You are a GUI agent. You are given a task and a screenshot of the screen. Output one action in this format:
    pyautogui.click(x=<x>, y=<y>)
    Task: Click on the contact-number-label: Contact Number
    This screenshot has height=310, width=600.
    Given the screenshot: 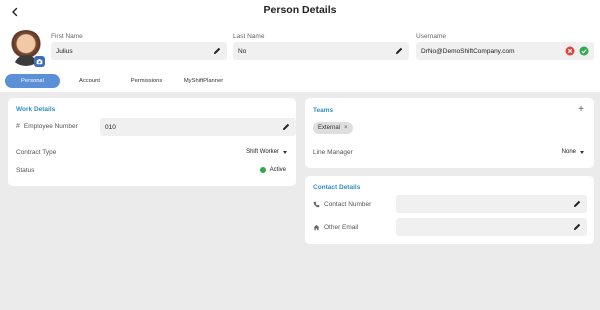 What is the action you would take?
    pyautogui.click(x=348, y=204)
    